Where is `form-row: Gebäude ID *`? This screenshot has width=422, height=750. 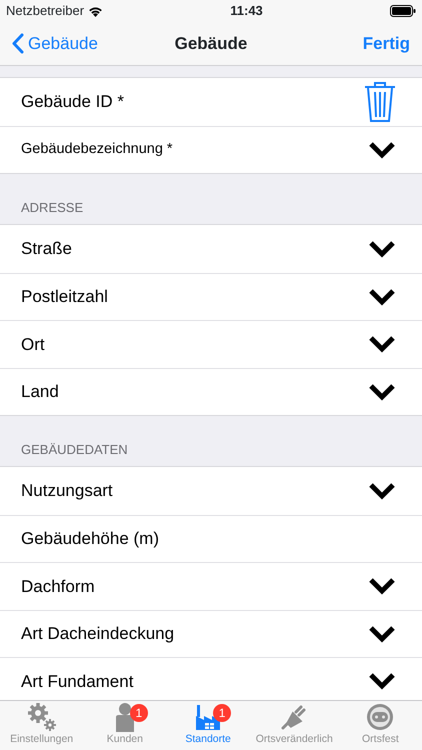
form-row: Gebäude ID * is located at coordinates (211, 102).